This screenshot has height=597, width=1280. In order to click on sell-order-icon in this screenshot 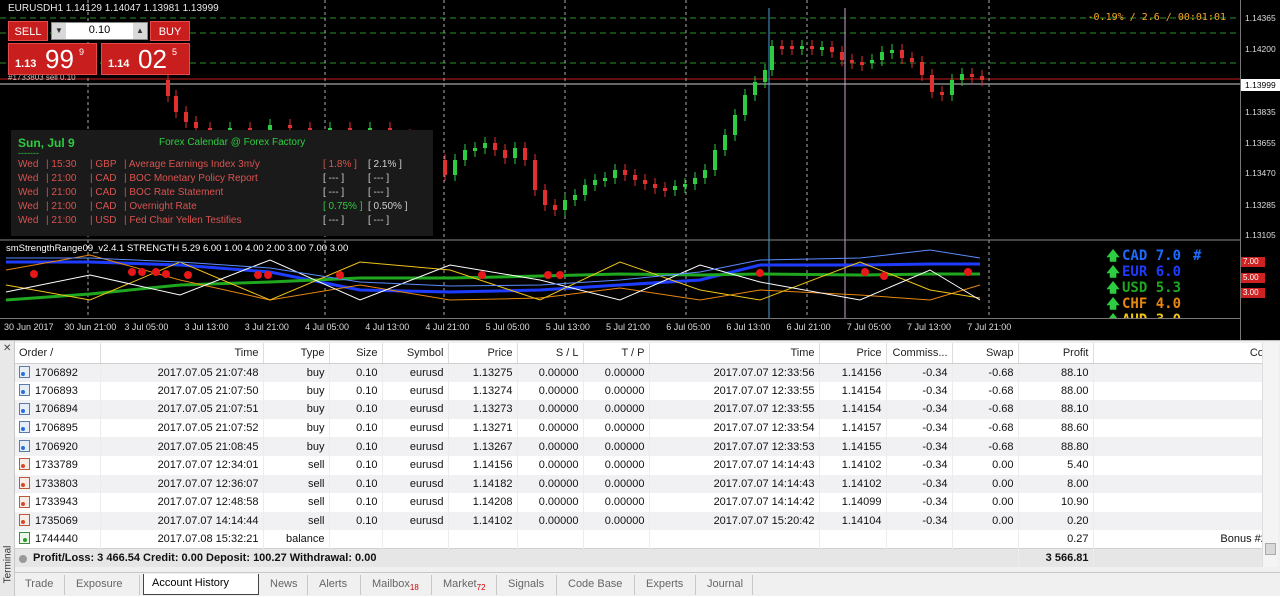, I will do `click(24, 520)`.